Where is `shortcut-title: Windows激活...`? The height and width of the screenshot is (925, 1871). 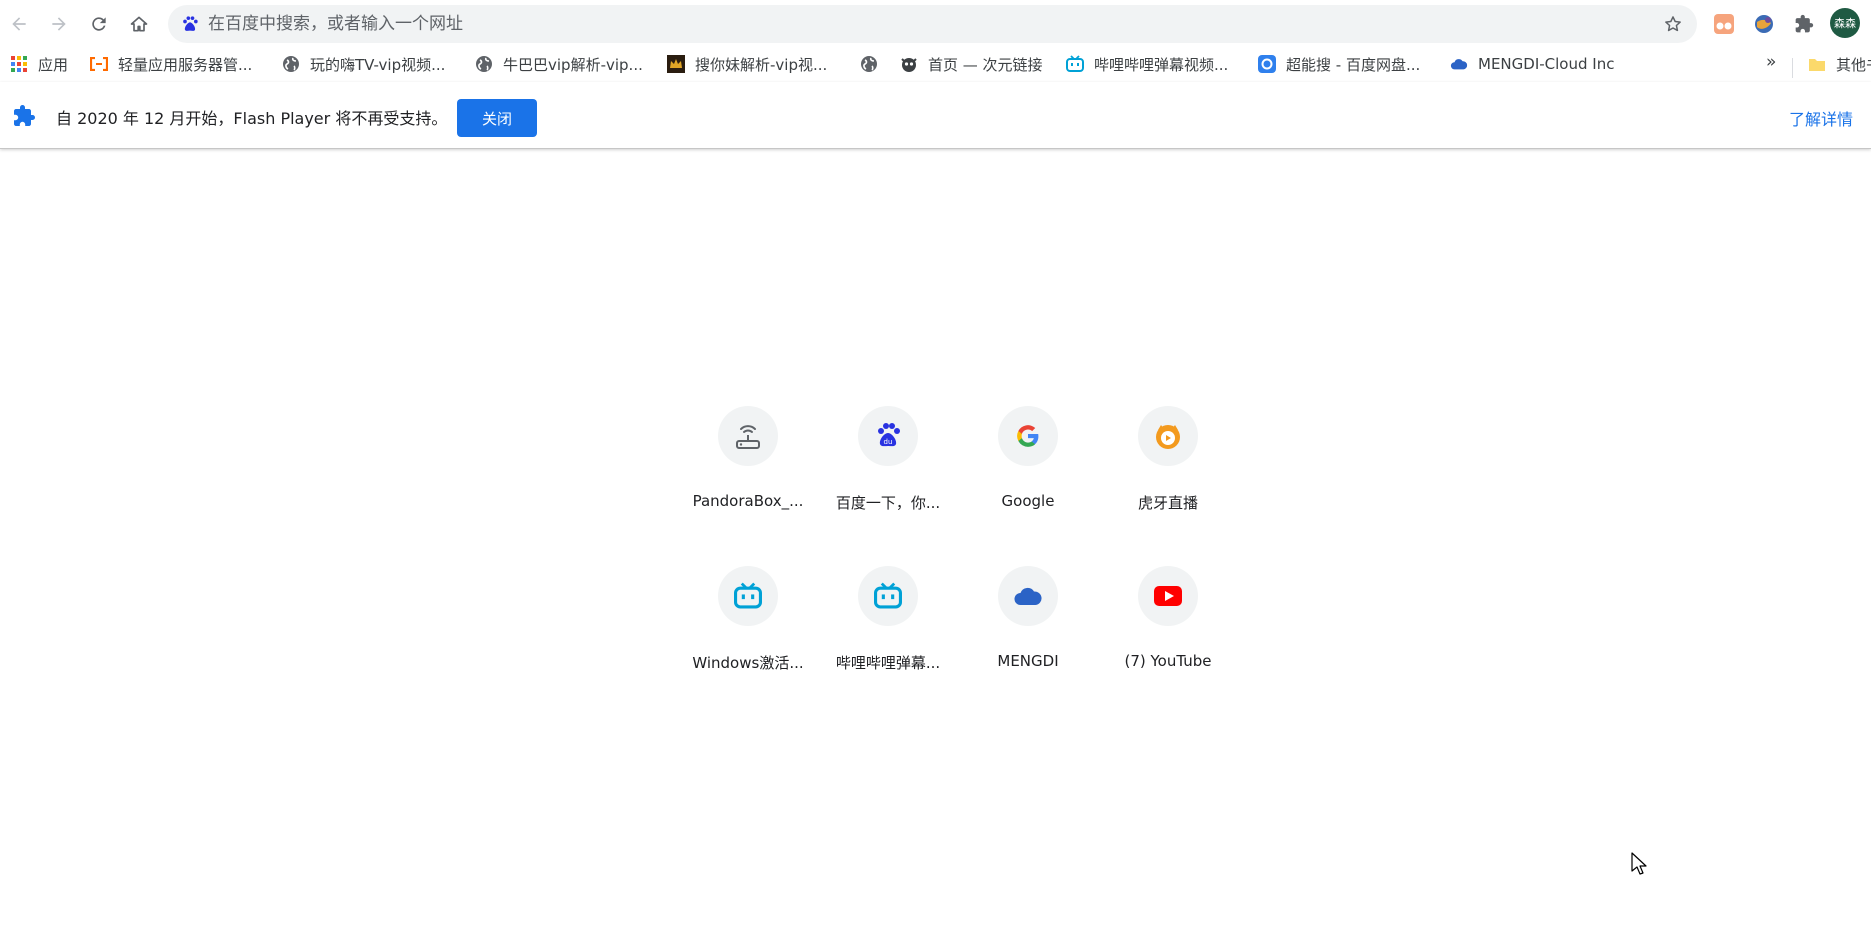 shortcut-title: Windows激活... is located at coordinates (748, 663).